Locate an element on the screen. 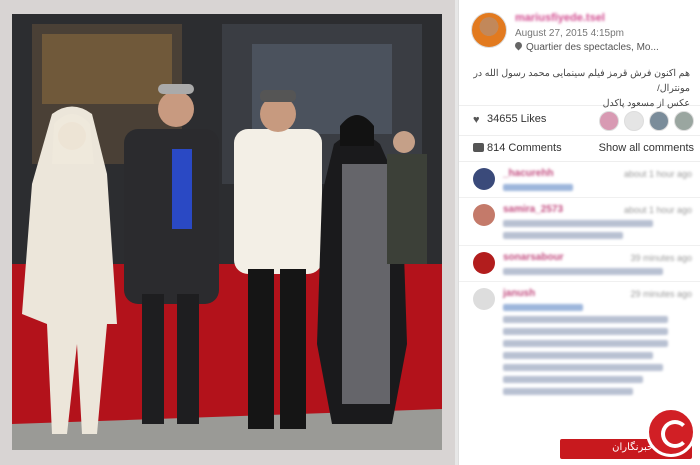 This screenshot has width=700, height=465. comment-item: janush 29 minutes ago is located at coordinates (579, 341).